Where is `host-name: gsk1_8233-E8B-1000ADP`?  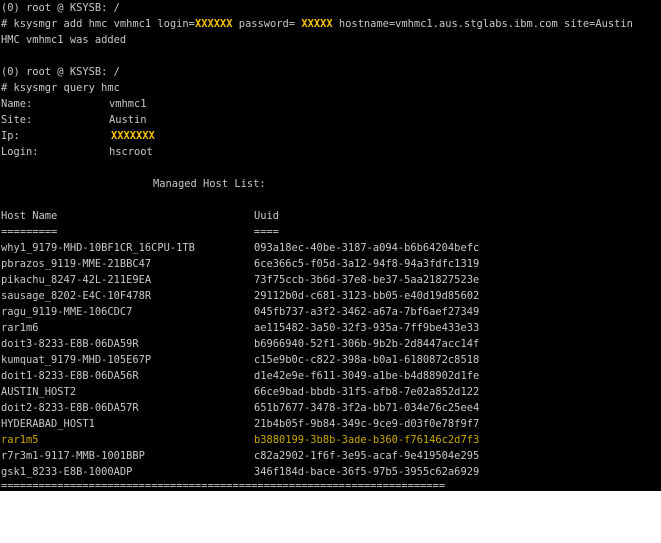 host-name: gsk1_8233-E8B-1000ADP is located at coordinates (67, 472).